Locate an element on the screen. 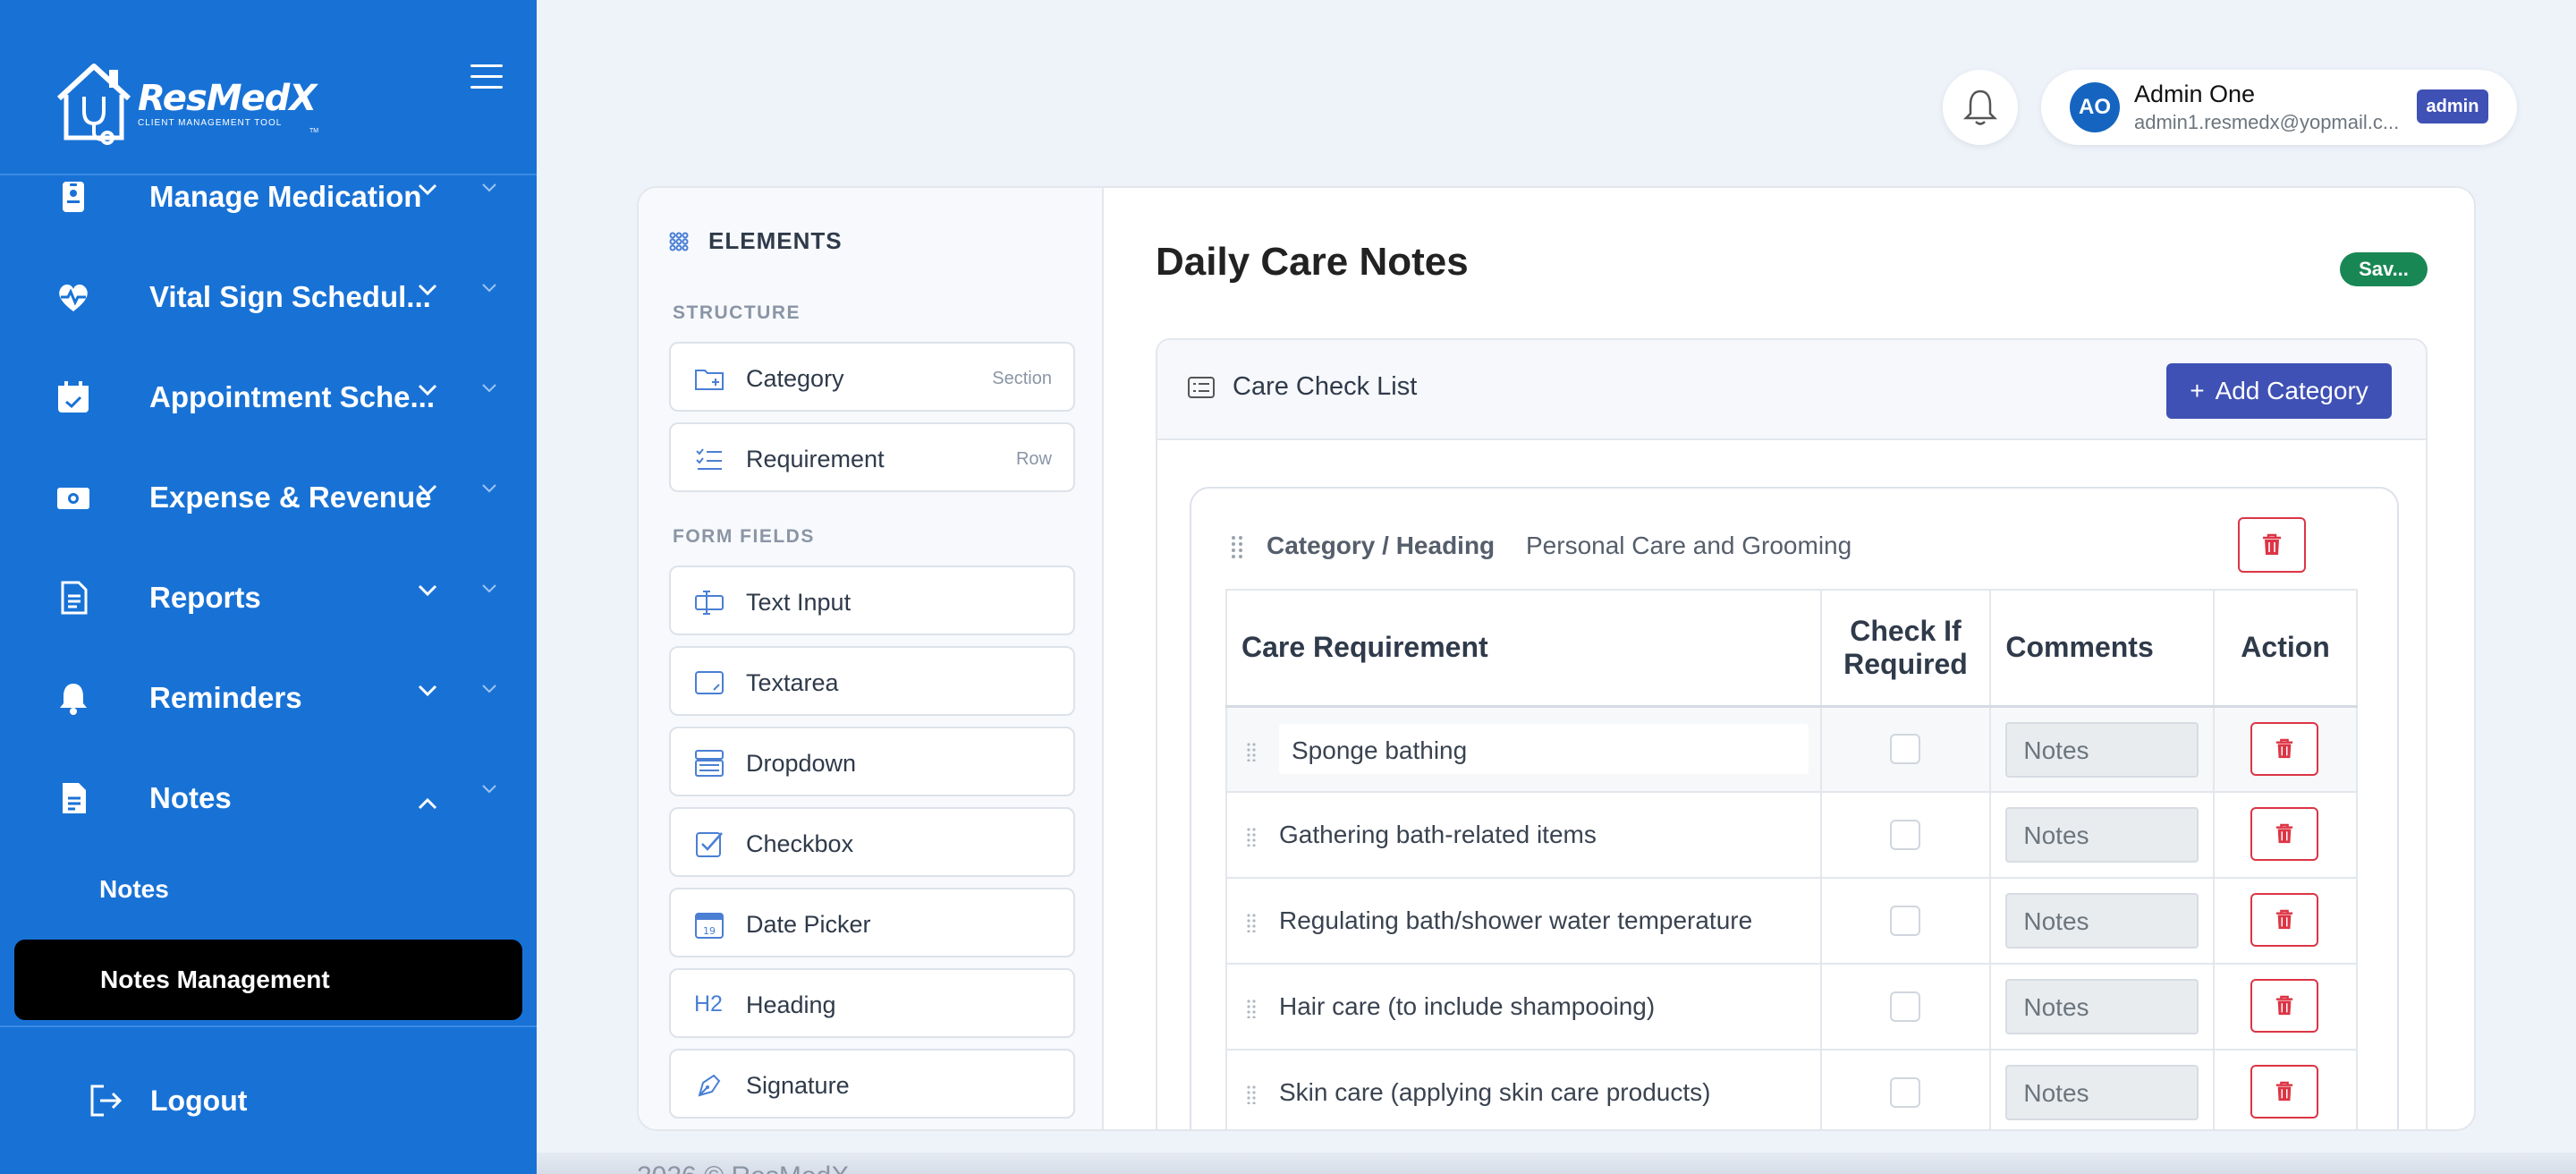  pen-nib-icon is located at coordinates (709, 1085).